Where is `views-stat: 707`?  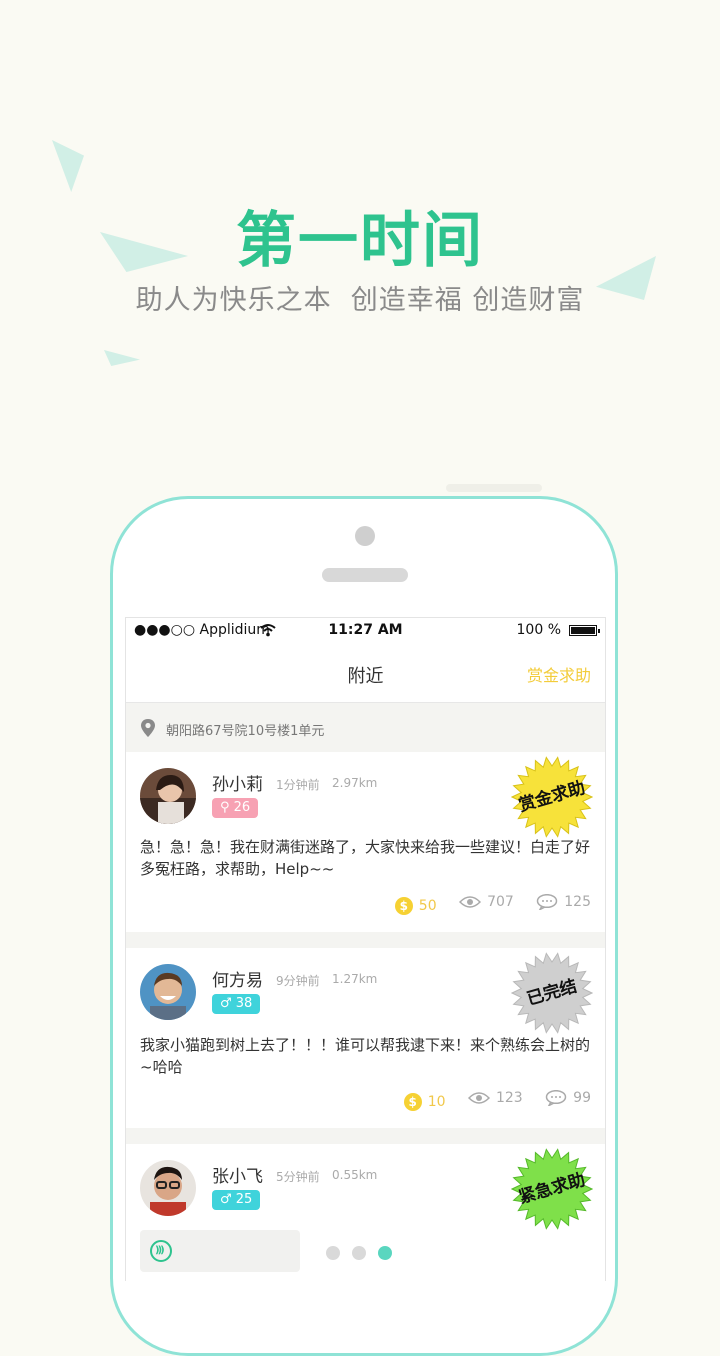
views-stat: 707 is located at coordinates (486, 902).